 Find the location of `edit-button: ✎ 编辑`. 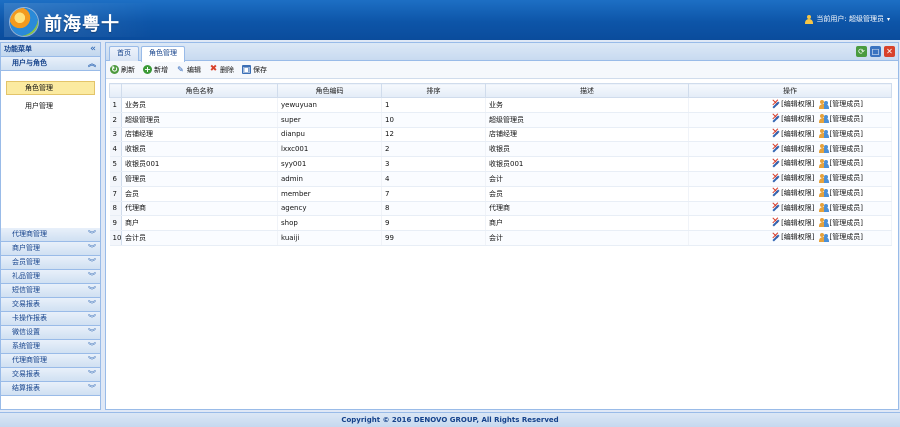

edit-button: ✎ 编辑 is located at coordinates (188, 70).